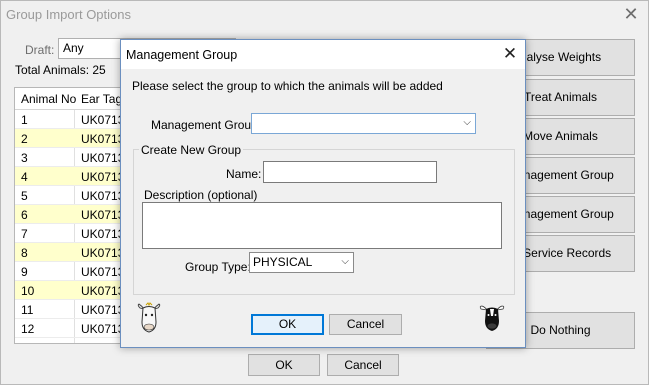 The height and width of the screenshot is (385, 649). I want to click on name-label: Name:, so click(244, 174).